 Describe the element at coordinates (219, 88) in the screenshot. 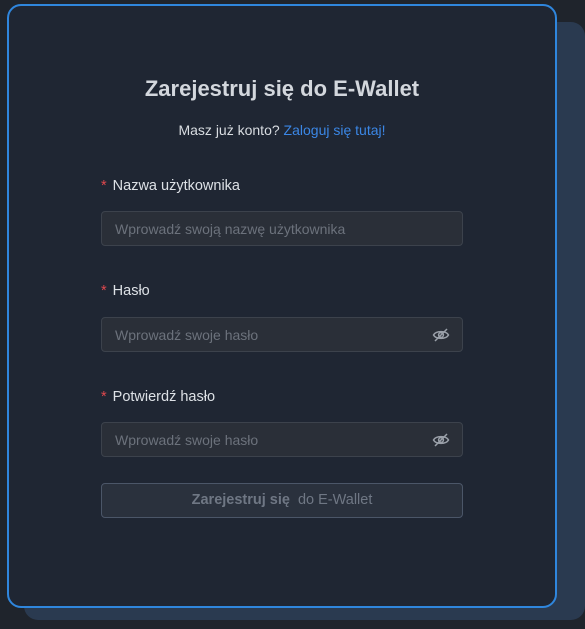

I see `title-bold: Zarejestruj się` at that location.